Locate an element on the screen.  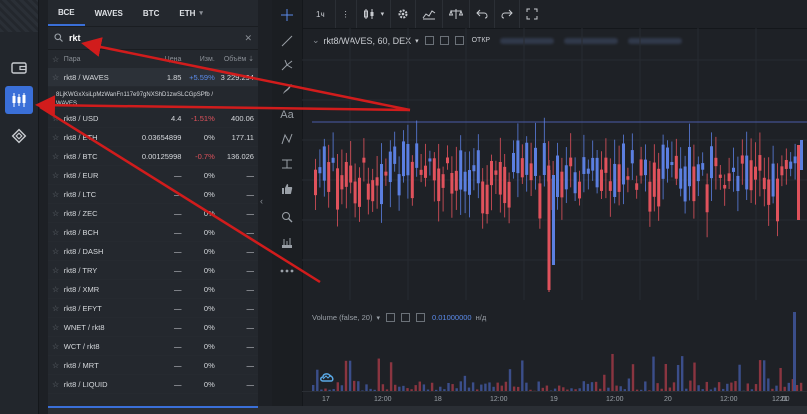
table-row: ☆ rkt8 / WAVES 1.85 +5.59% 3 229.294 is located at coordinates (153, 77).